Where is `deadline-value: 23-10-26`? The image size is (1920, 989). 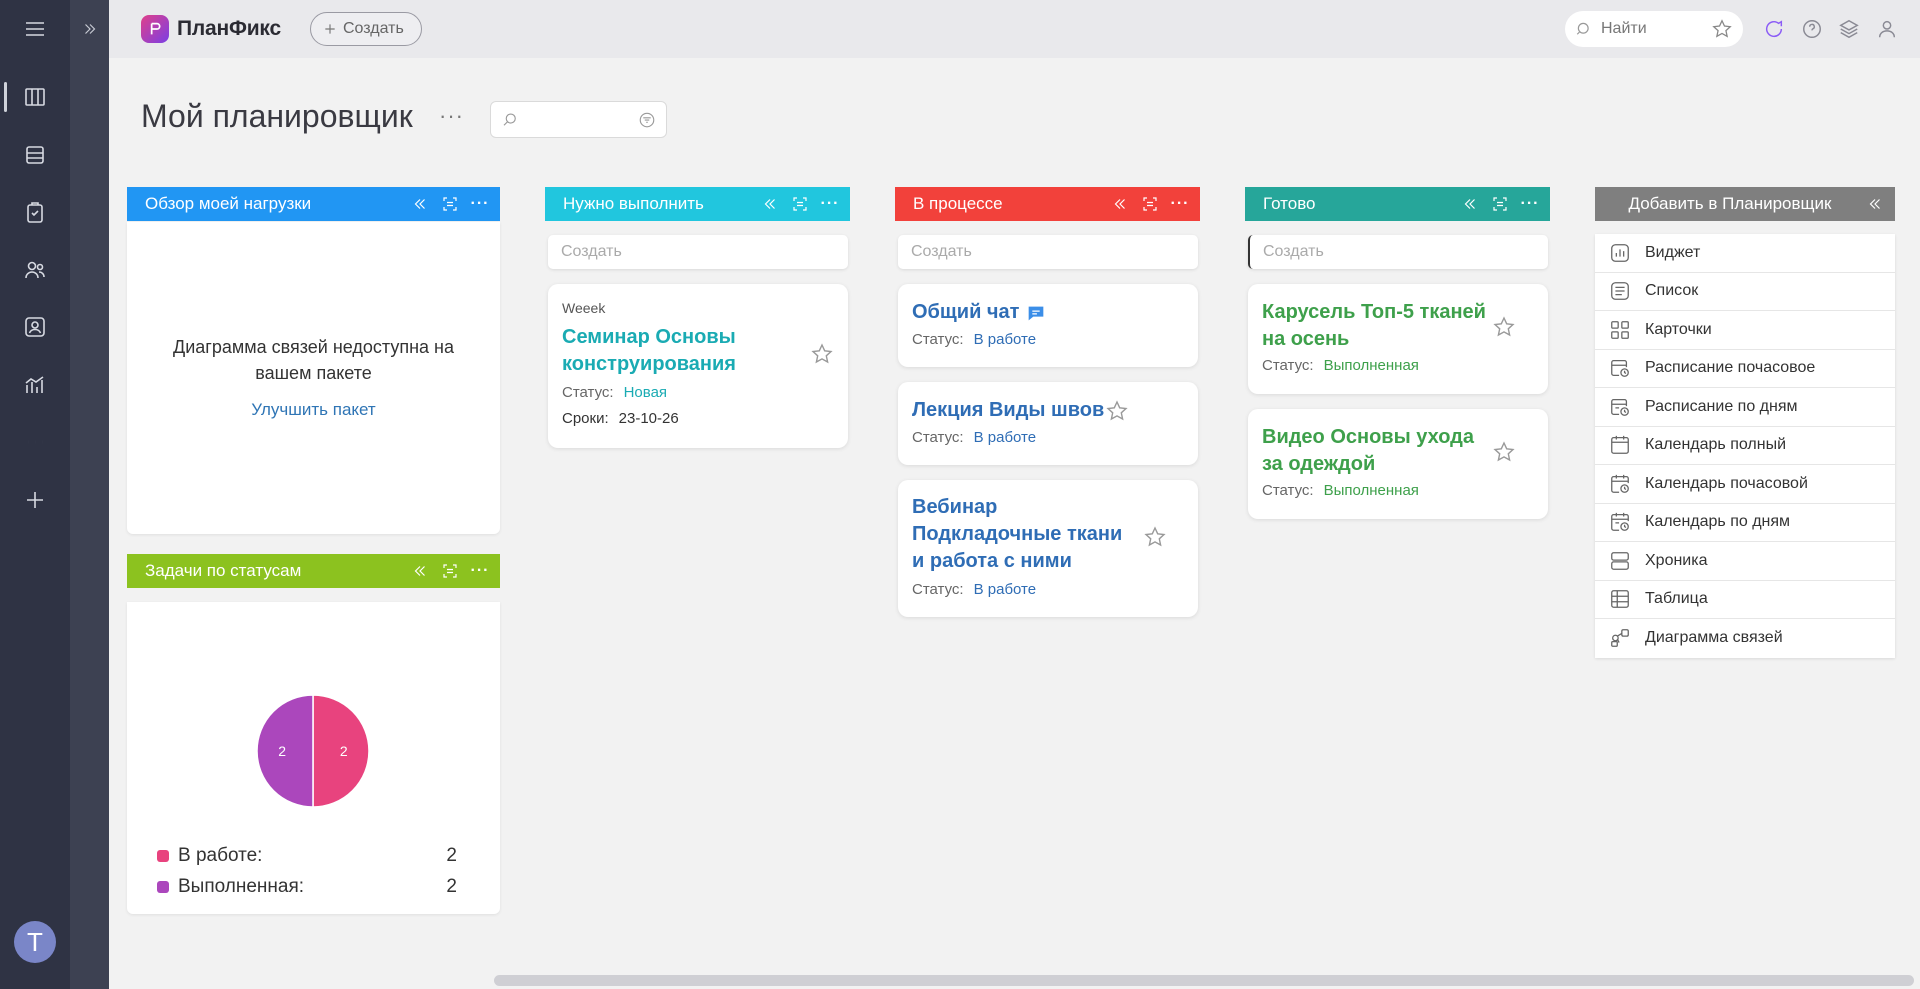
deadline-value: 23-10-26 is located at coordinates (648, 418).